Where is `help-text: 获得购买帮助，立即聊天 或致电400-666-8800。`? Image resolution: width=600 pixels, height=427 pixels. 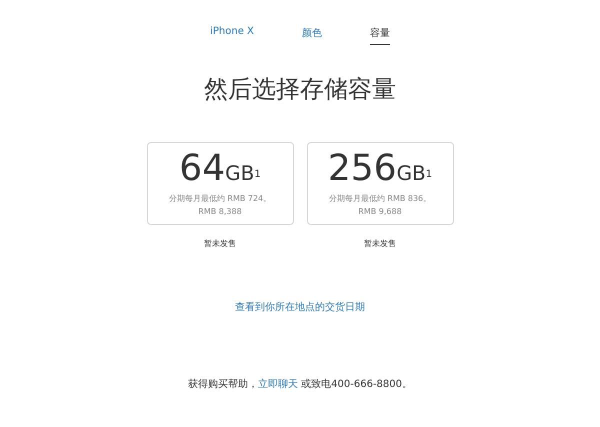 help-text: 获得购买帮助，立即聊天 或致电400-666-8800。 is located at coordinates (300, 384).